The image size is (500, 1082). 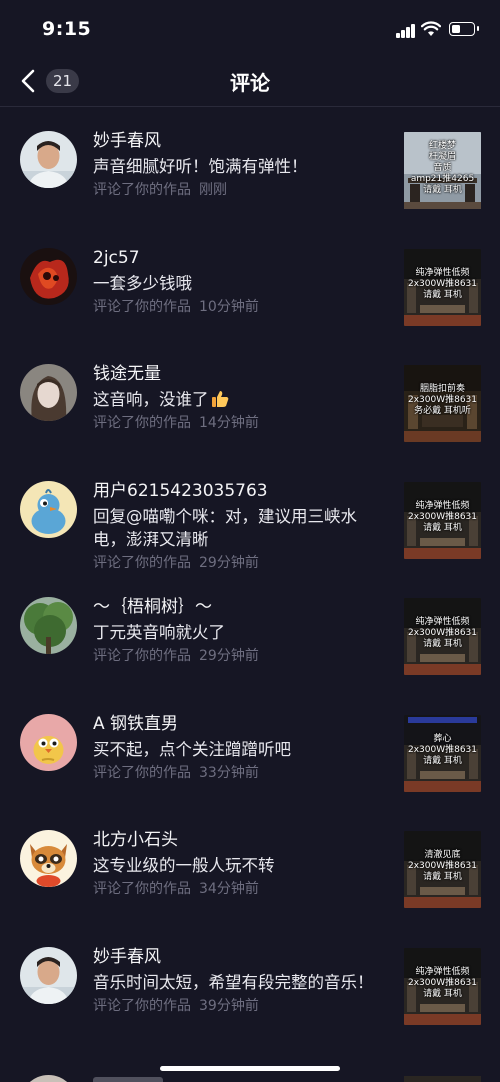 I want to click on comment-meta: 评论了你的作品 10分钟前, so click(x=238, y=307).